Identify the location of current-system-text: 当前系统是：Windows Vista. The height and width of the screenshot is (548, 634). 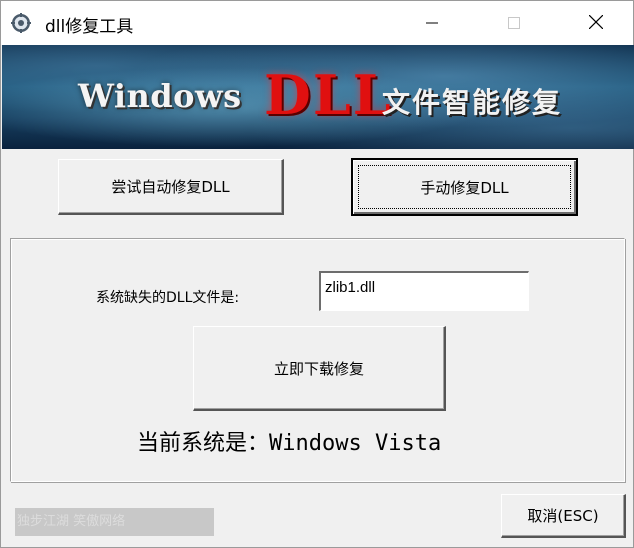
(289, 443).